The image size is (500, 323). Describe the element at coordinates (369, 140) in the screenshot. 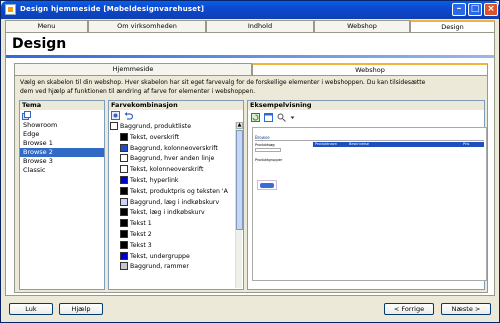

I see `preview-divider` at that location.